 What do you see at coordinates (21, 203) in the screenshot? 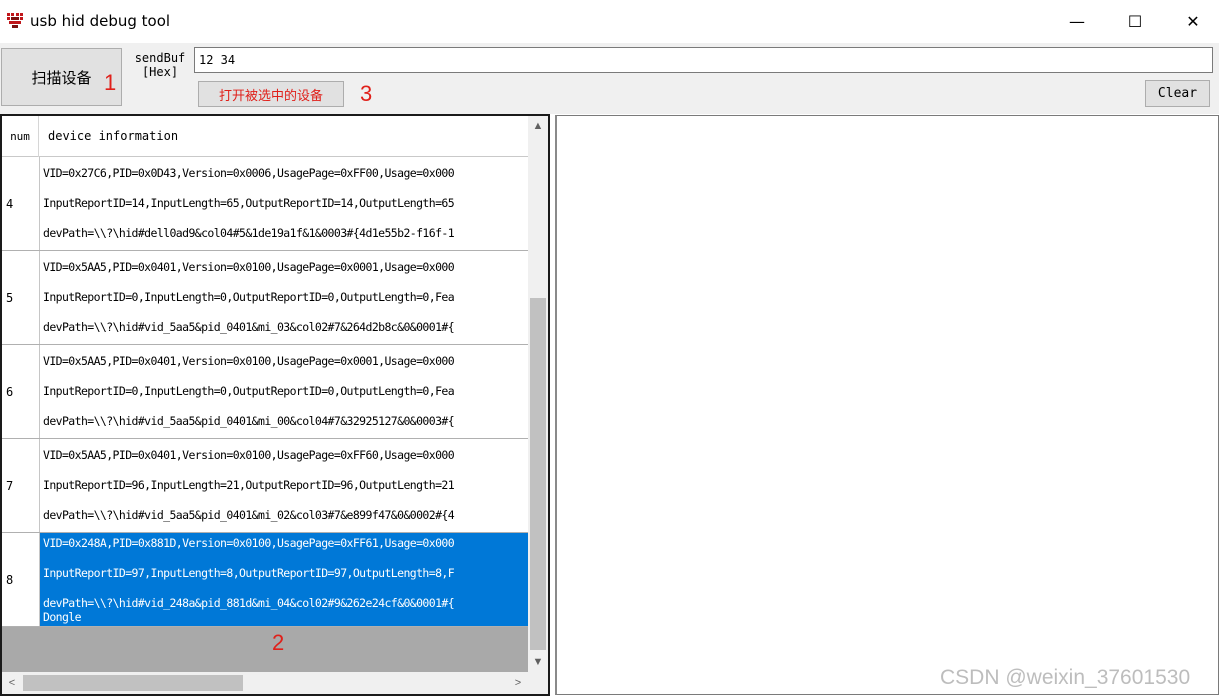
I see `row-num: 4` at bounding box center [21, 203].